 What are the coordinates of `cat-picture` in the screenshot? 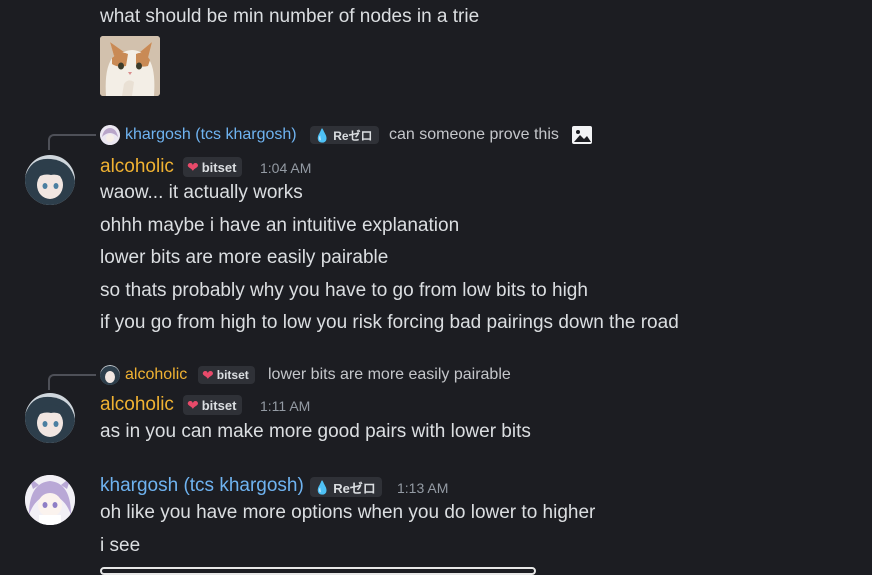 It's located at (130, 66).